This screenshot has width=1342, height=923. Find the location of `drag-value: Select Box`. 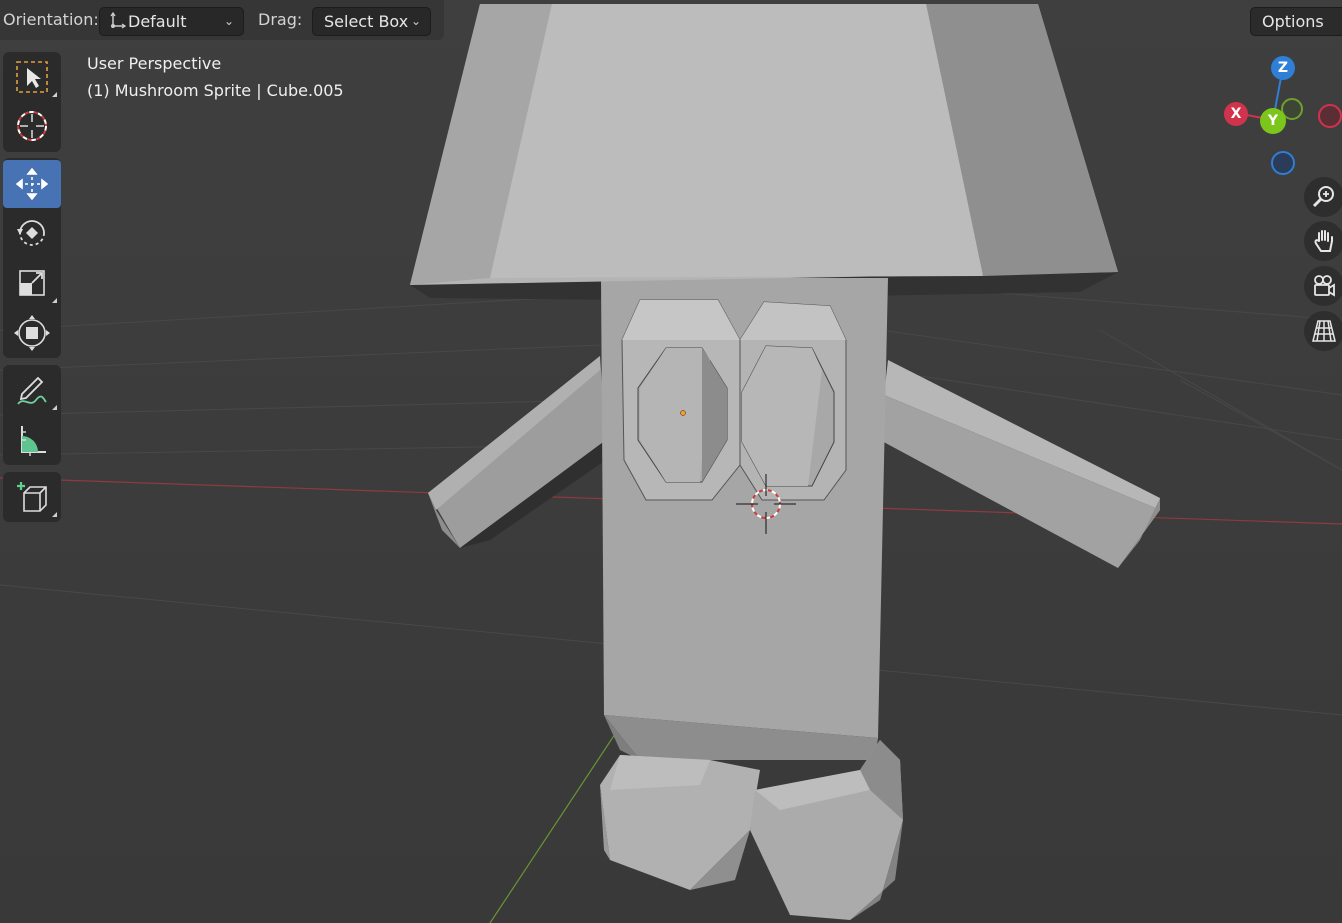

drag-value: Select Box is located at coordinates (366, 21).